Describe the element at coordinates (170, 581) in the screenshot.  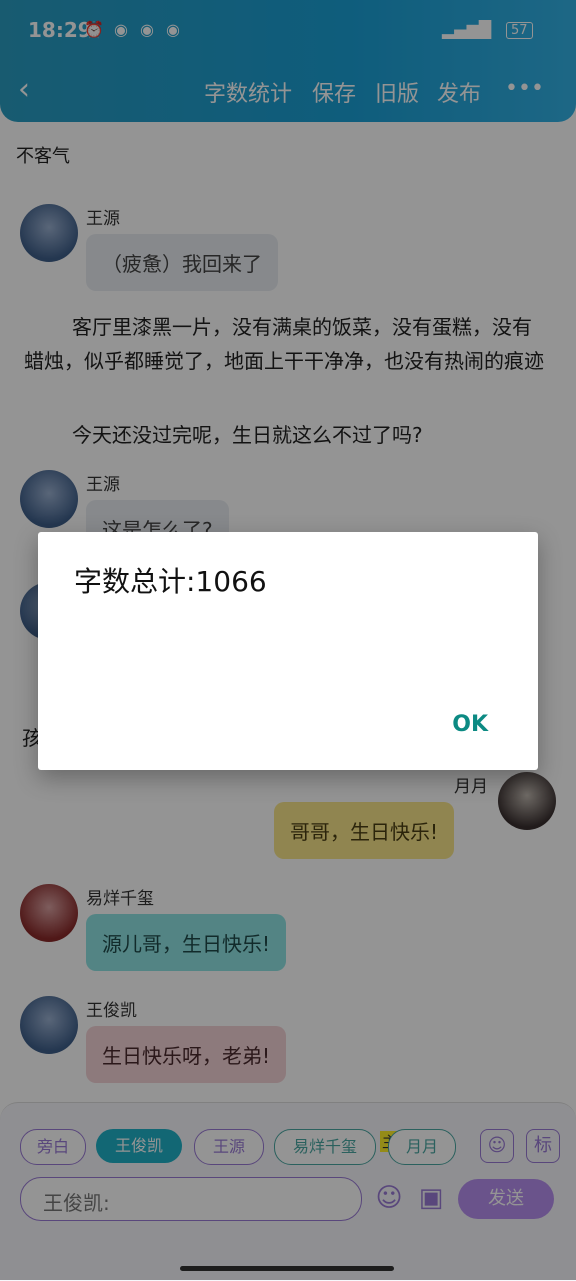
I see `dialog-title: 字数总计:1066` at that location.